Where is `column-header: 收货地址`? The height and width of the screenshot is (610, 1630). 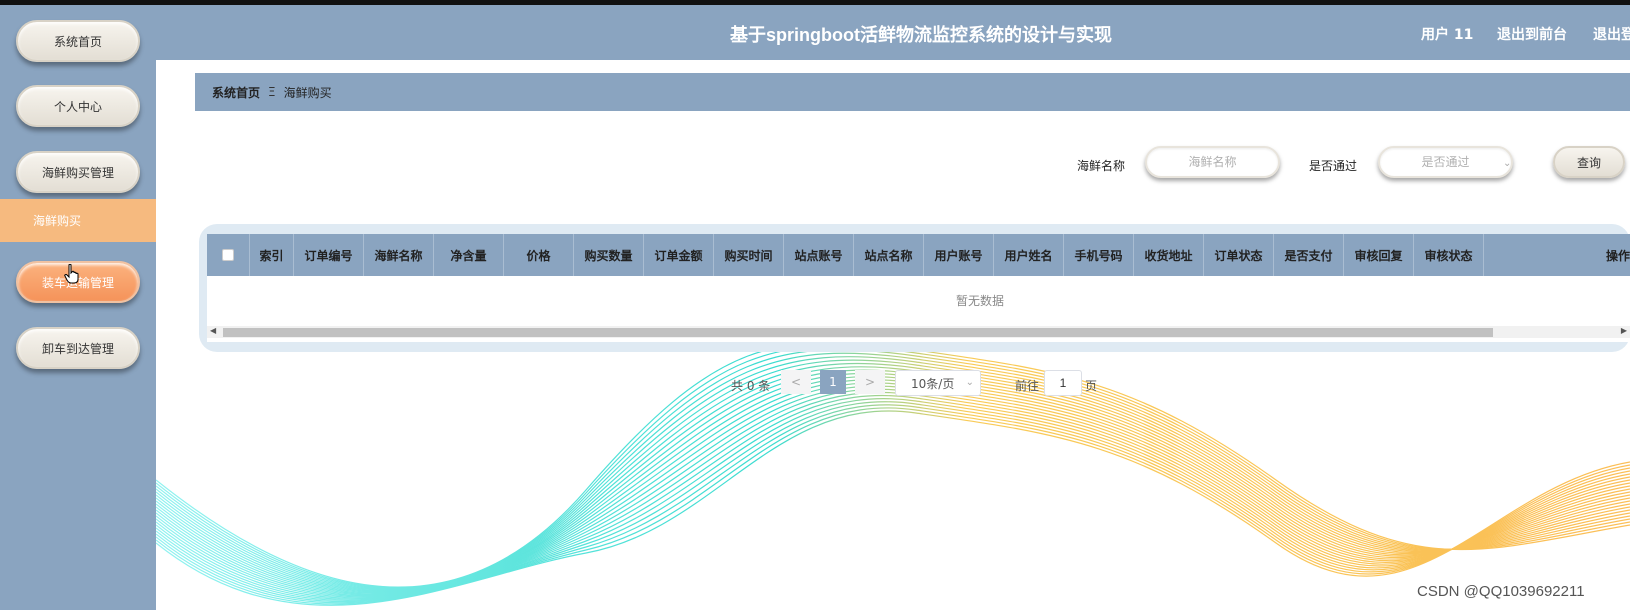
column-header: 收货地址 is located at coordinates (1169, 255).